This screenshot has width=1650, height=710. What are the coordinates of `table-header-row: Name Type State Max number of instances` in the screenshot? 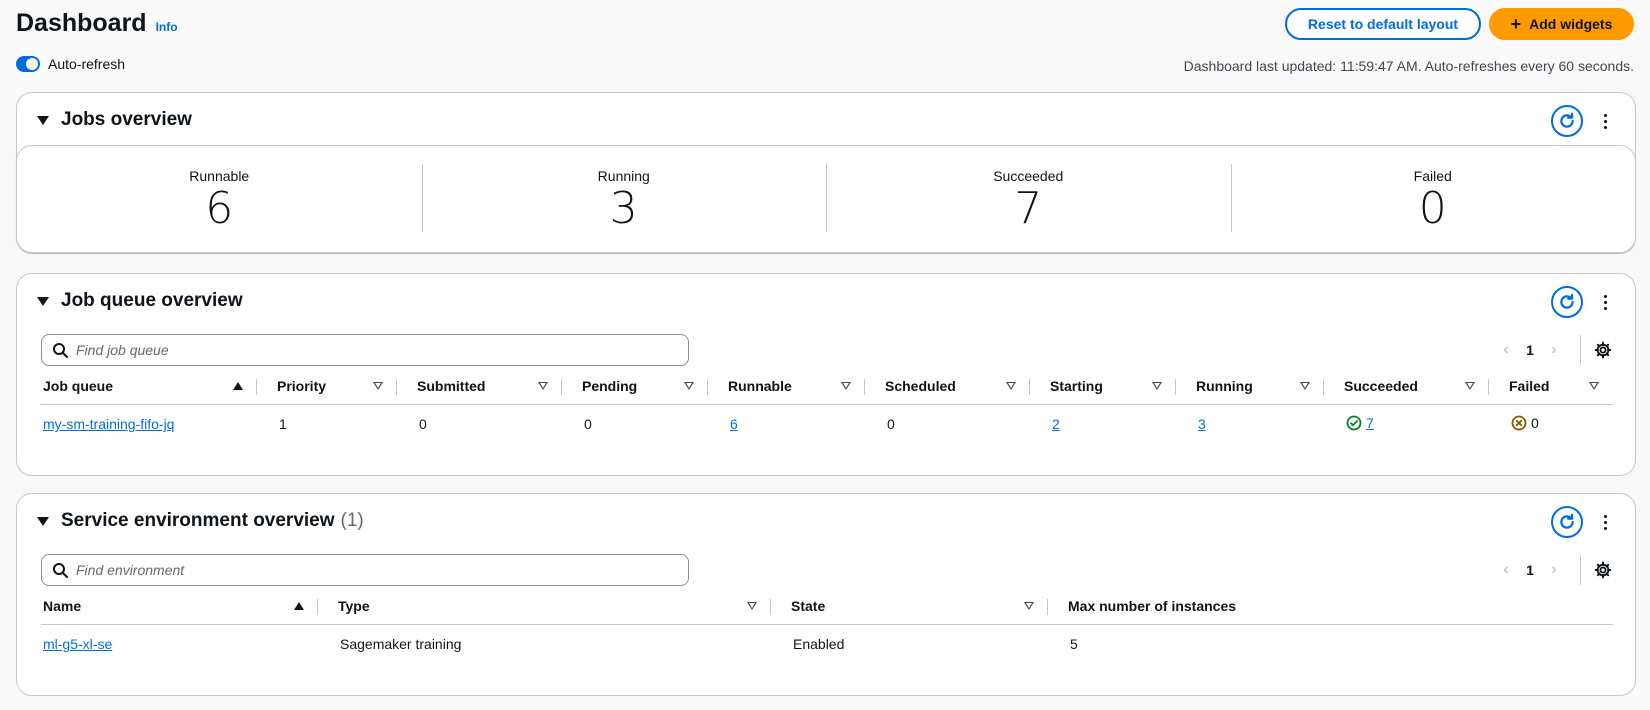 It's located at (827, 606).